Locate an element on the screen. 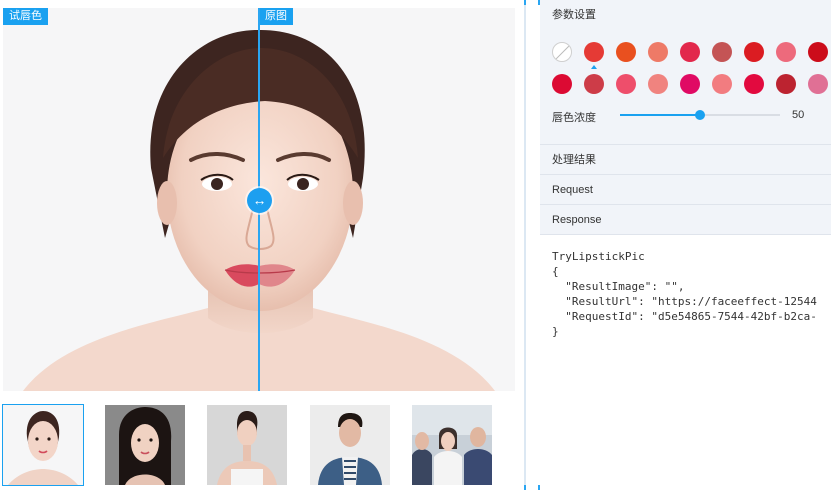 Image resolution: width=831 pixels, height=490 pixels. thumbnail-woman-bare-shoulders is located at coordinates (247, 445).